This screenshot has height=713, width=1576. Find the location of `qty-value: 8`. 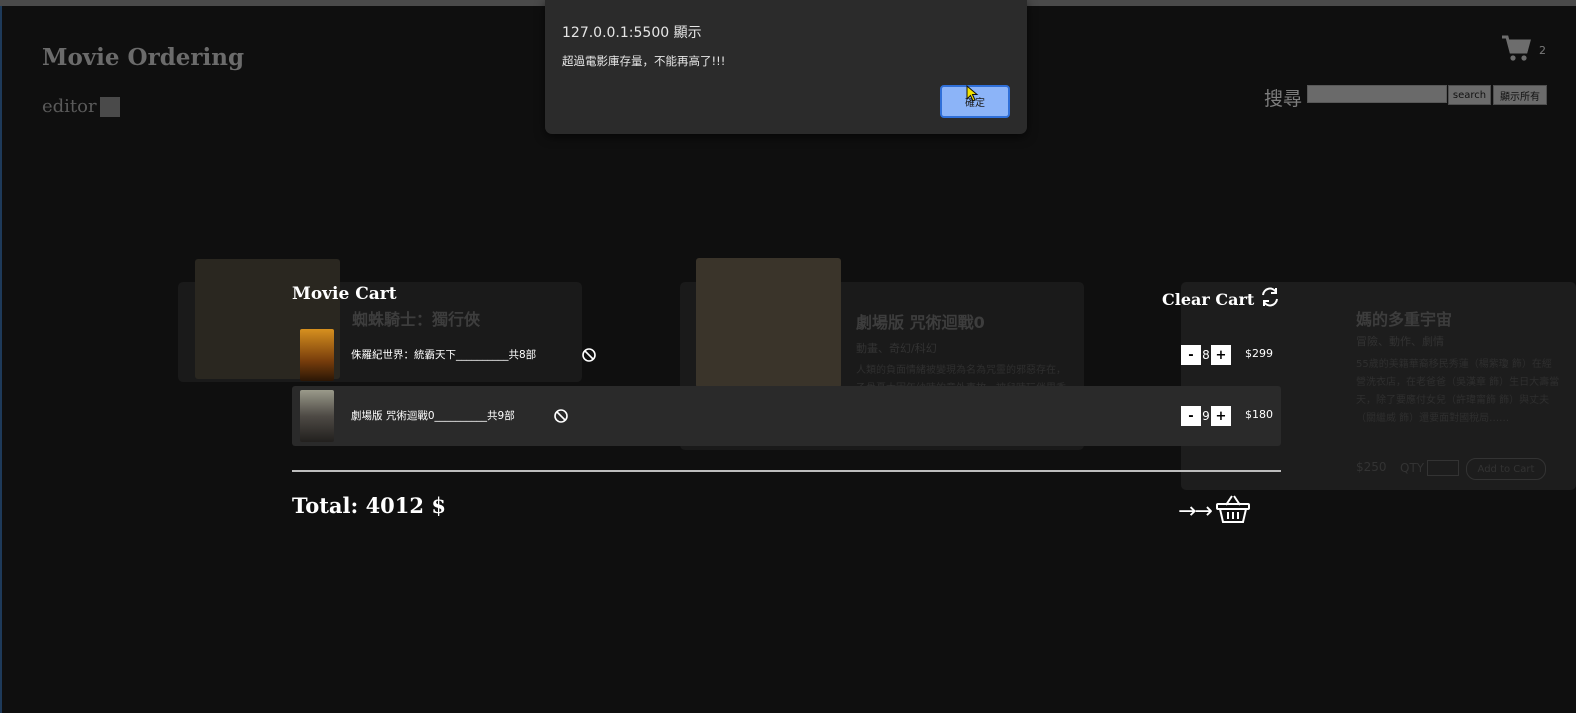

qty-value: 8 is located at coordinates (1206, 355).